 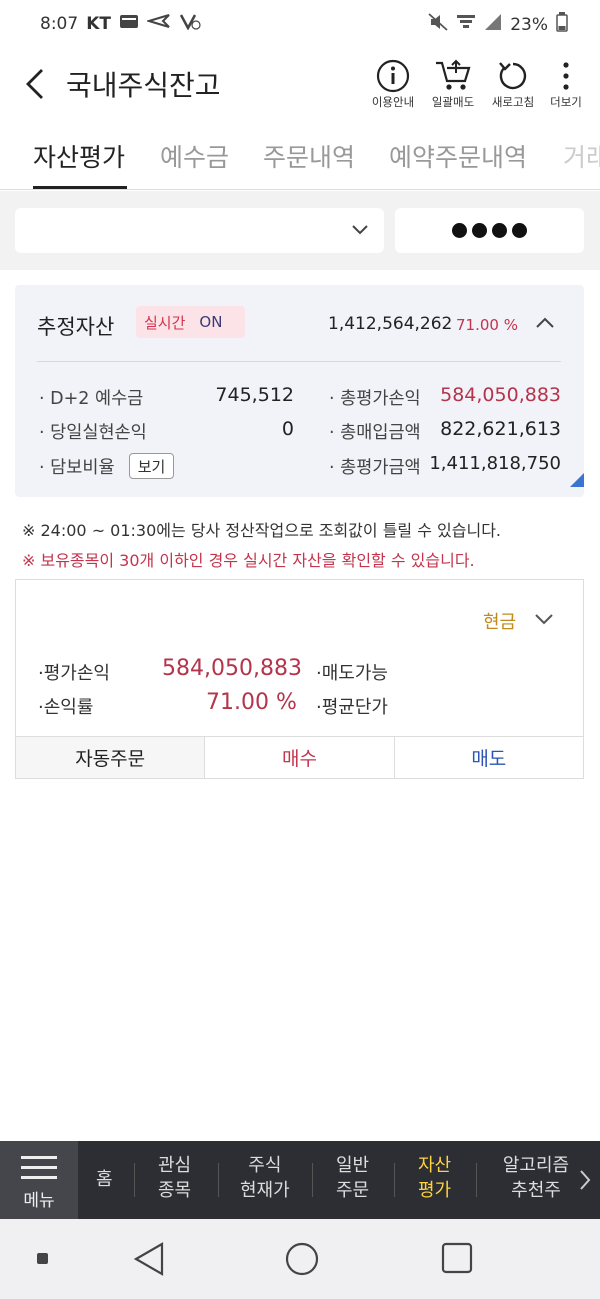 What do you see at coordinates (149, 1259) in the screenshot?
I see `back-triangle-icon` at bounding box center [149, 1259].